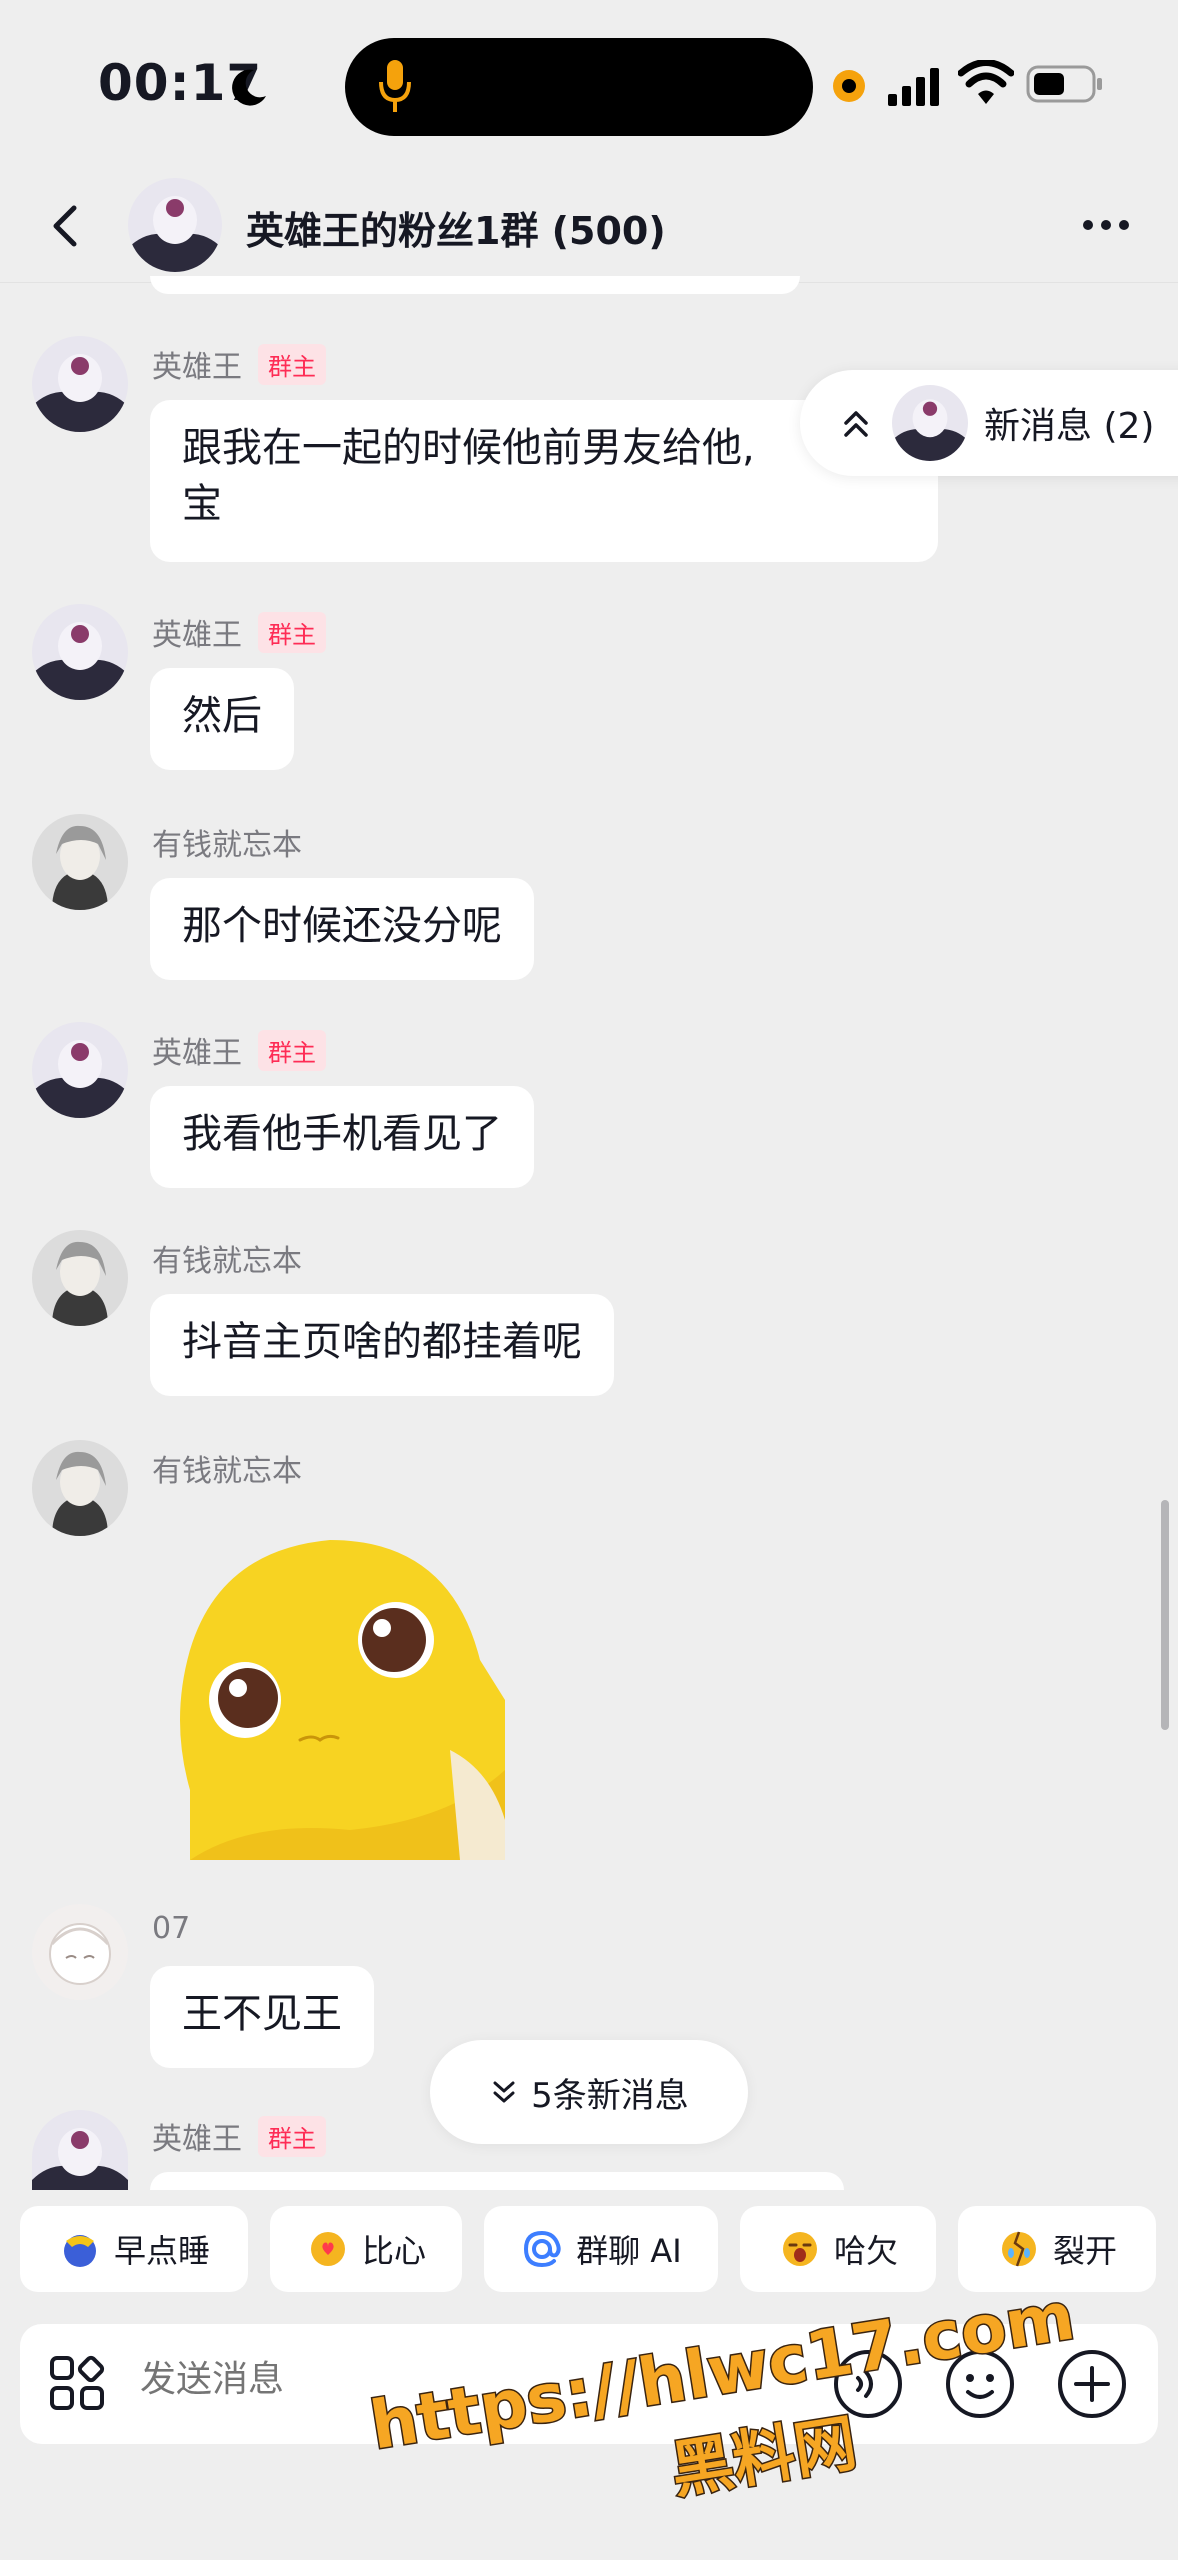  Describe the element at coordinates (610, 2095) in the screenshot. I see `unread-messages-label: 5条新消息` at that location.